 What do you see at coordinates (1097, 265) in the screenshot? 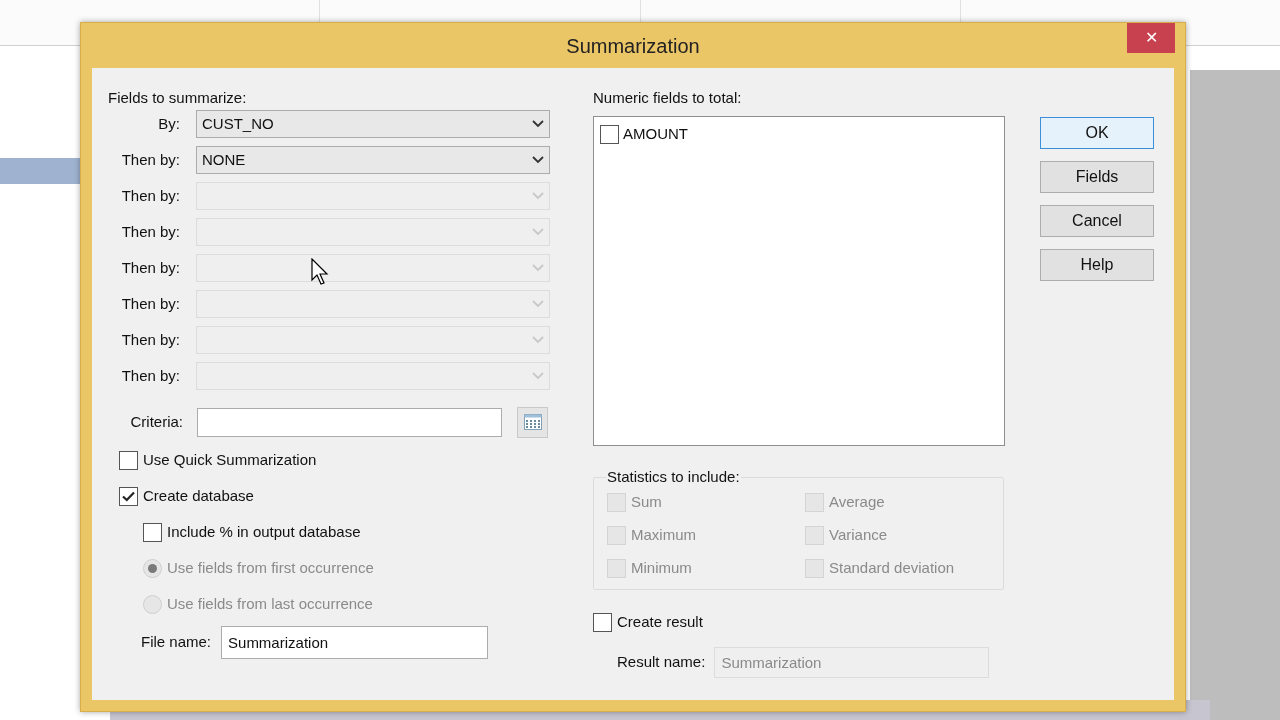
I see `dialog-button: Help` at bounding box center [1097, 265].